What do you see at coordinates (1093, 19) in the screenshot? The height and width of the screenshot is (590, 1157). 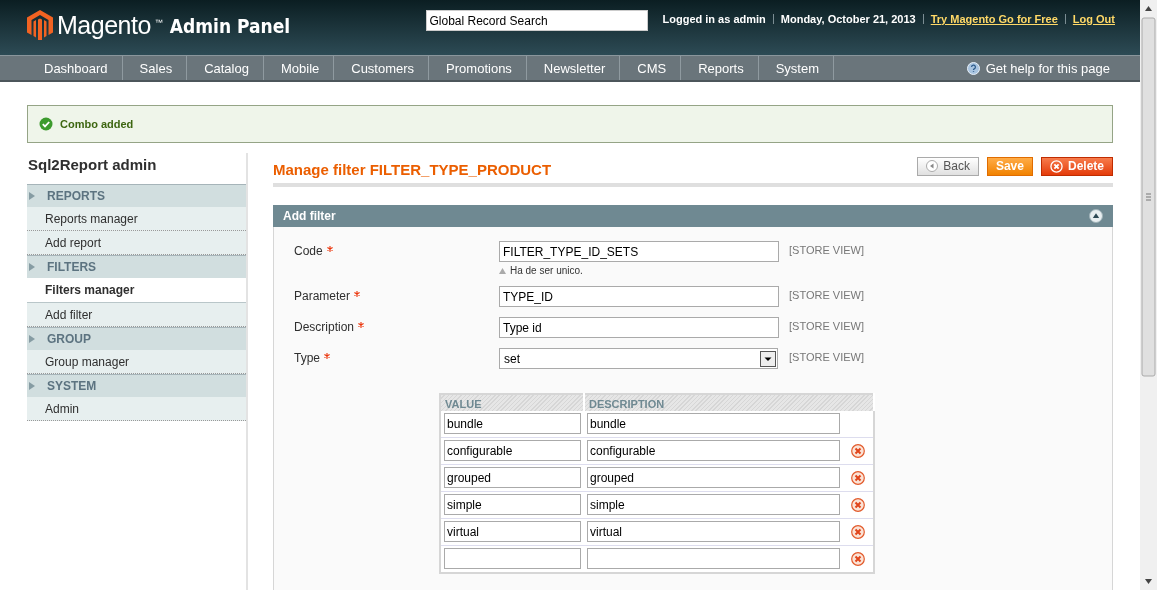 I see `header-link: Log Out` at bounding box center [1093, 19].